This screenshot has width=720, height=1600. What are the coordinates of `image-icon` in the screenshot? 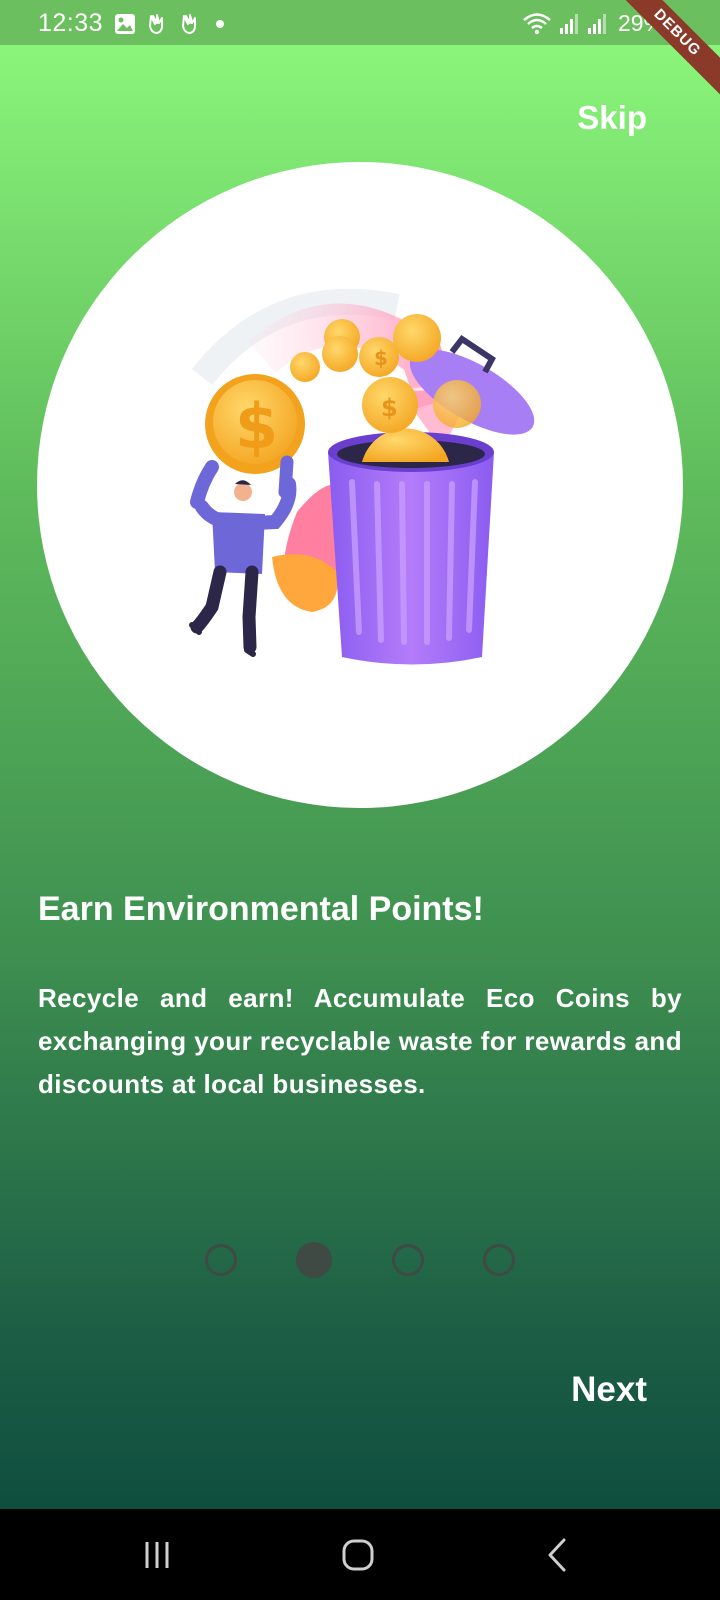 It's located at (125, 24).